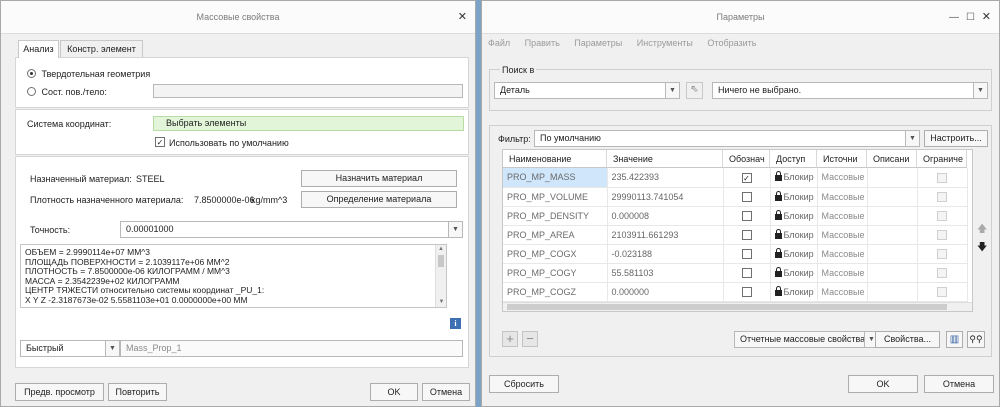  What do you see at coordinates (70, 348) in the screenshot?
I see `mode-select: Быстрый ▼` at bounding box center [70, 348].